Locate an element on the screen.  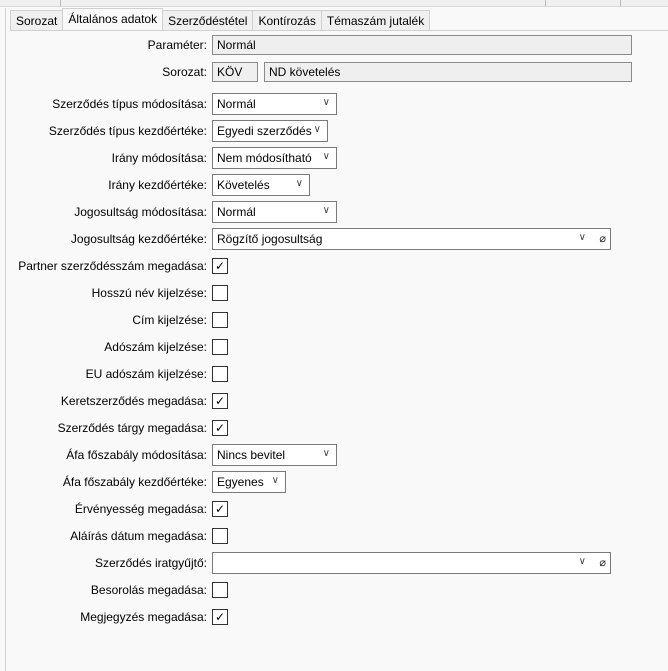
field-label: Szerződés típus kezdőértéke: is located at coordinates (127, 131).